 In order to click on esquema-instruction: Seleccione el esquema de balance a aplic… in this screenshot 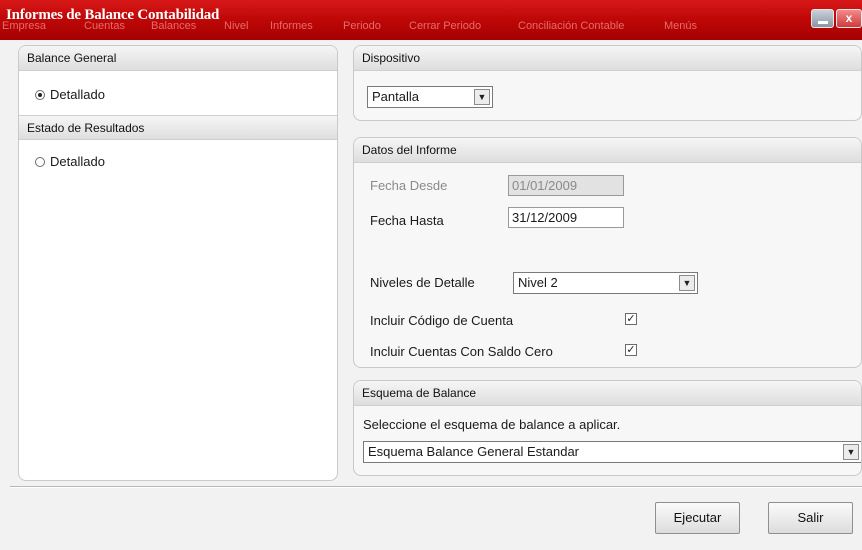, I will do `click(492, 424)`.